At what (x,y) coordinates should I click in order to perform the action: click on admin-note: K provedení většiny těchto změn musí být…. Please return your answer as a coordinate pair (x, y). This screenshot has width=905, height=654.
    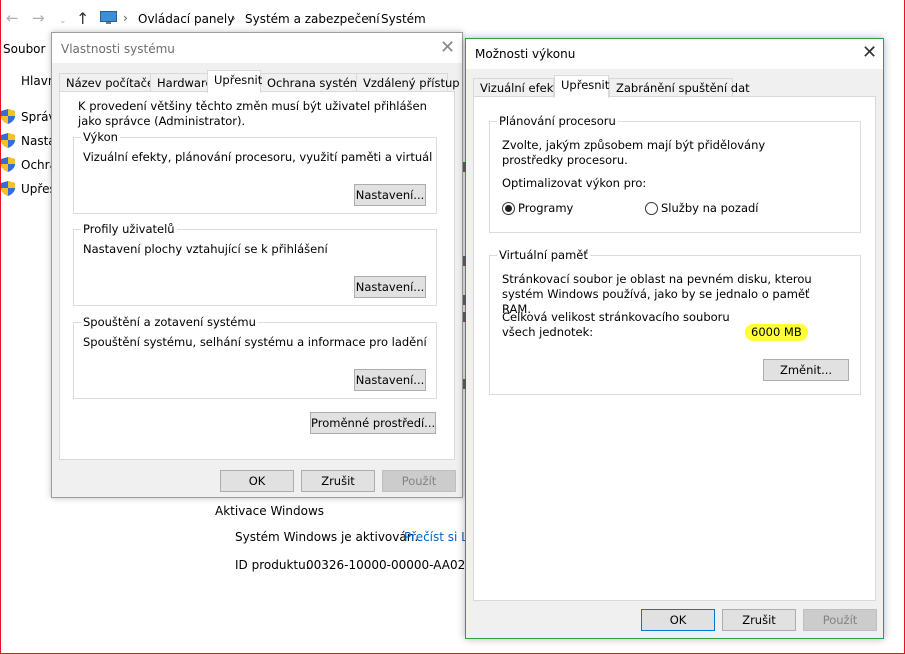
    Looking at the image, I should click on (252, 113).